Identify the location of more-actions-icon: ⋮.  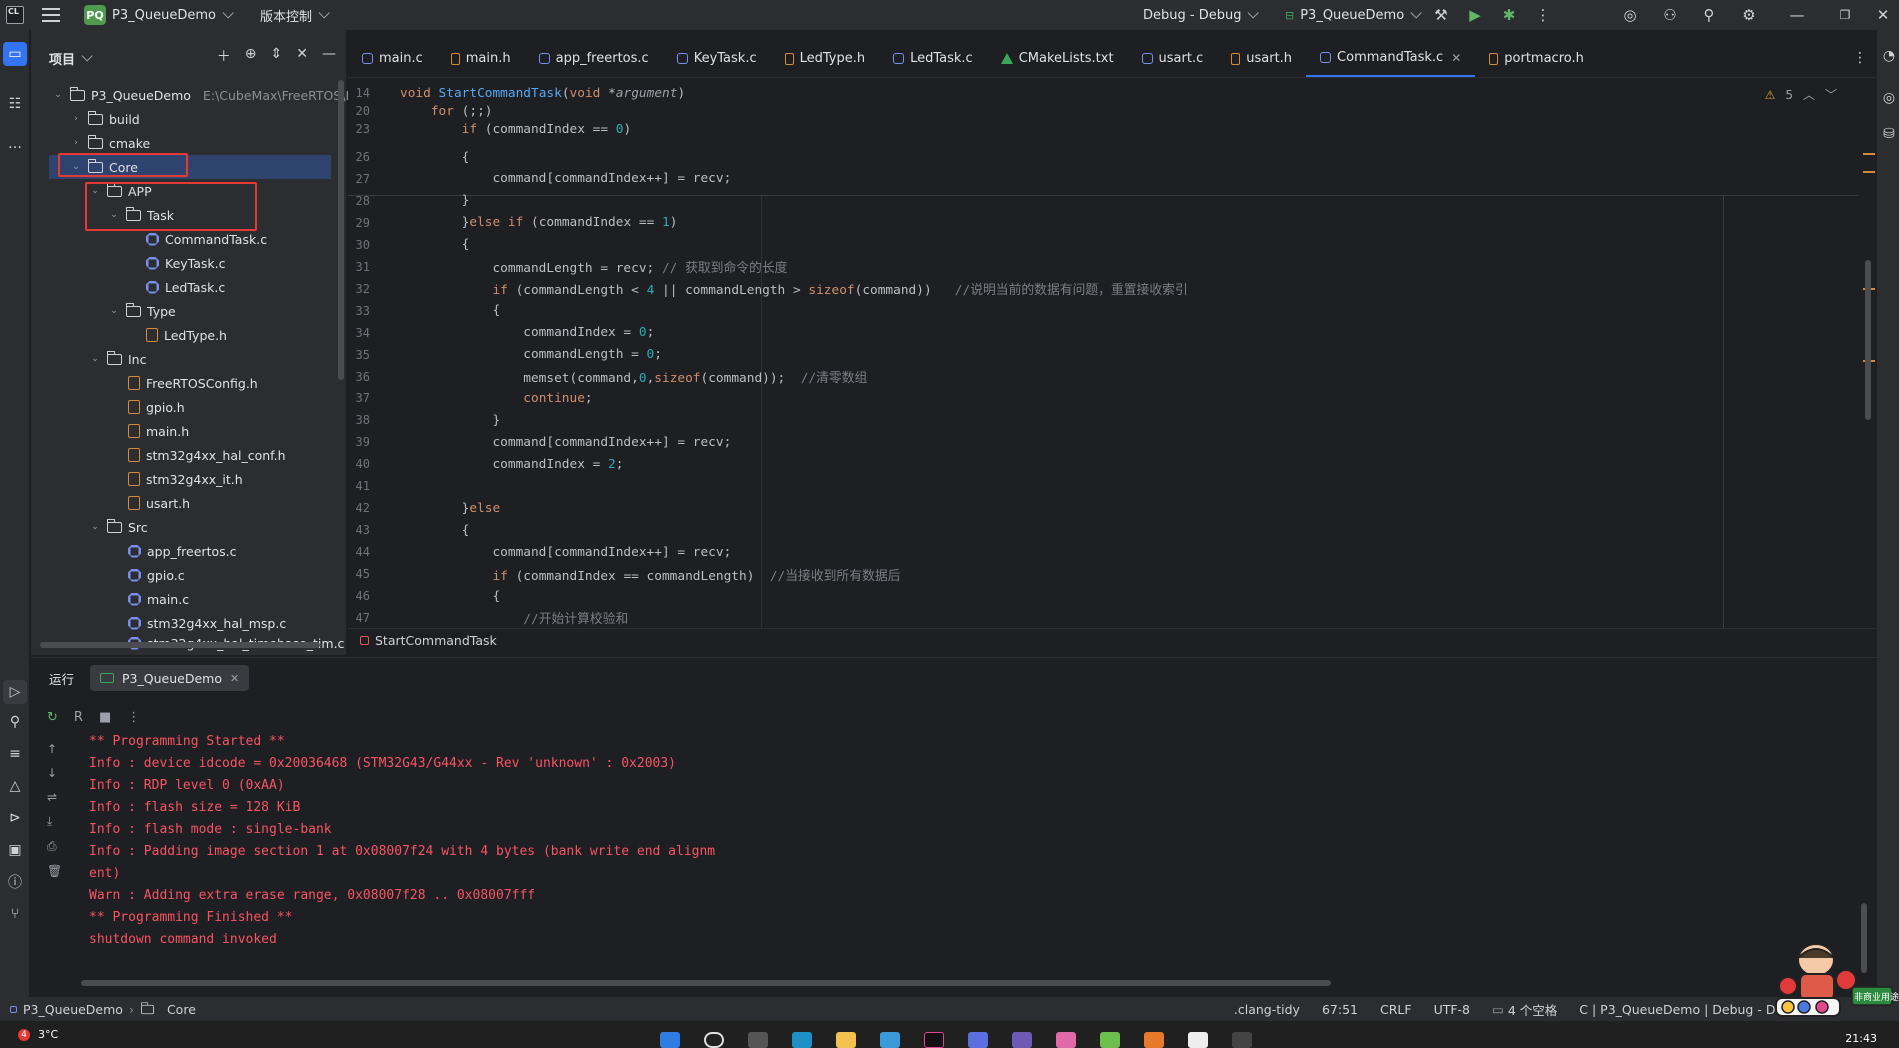
(1543, 15).